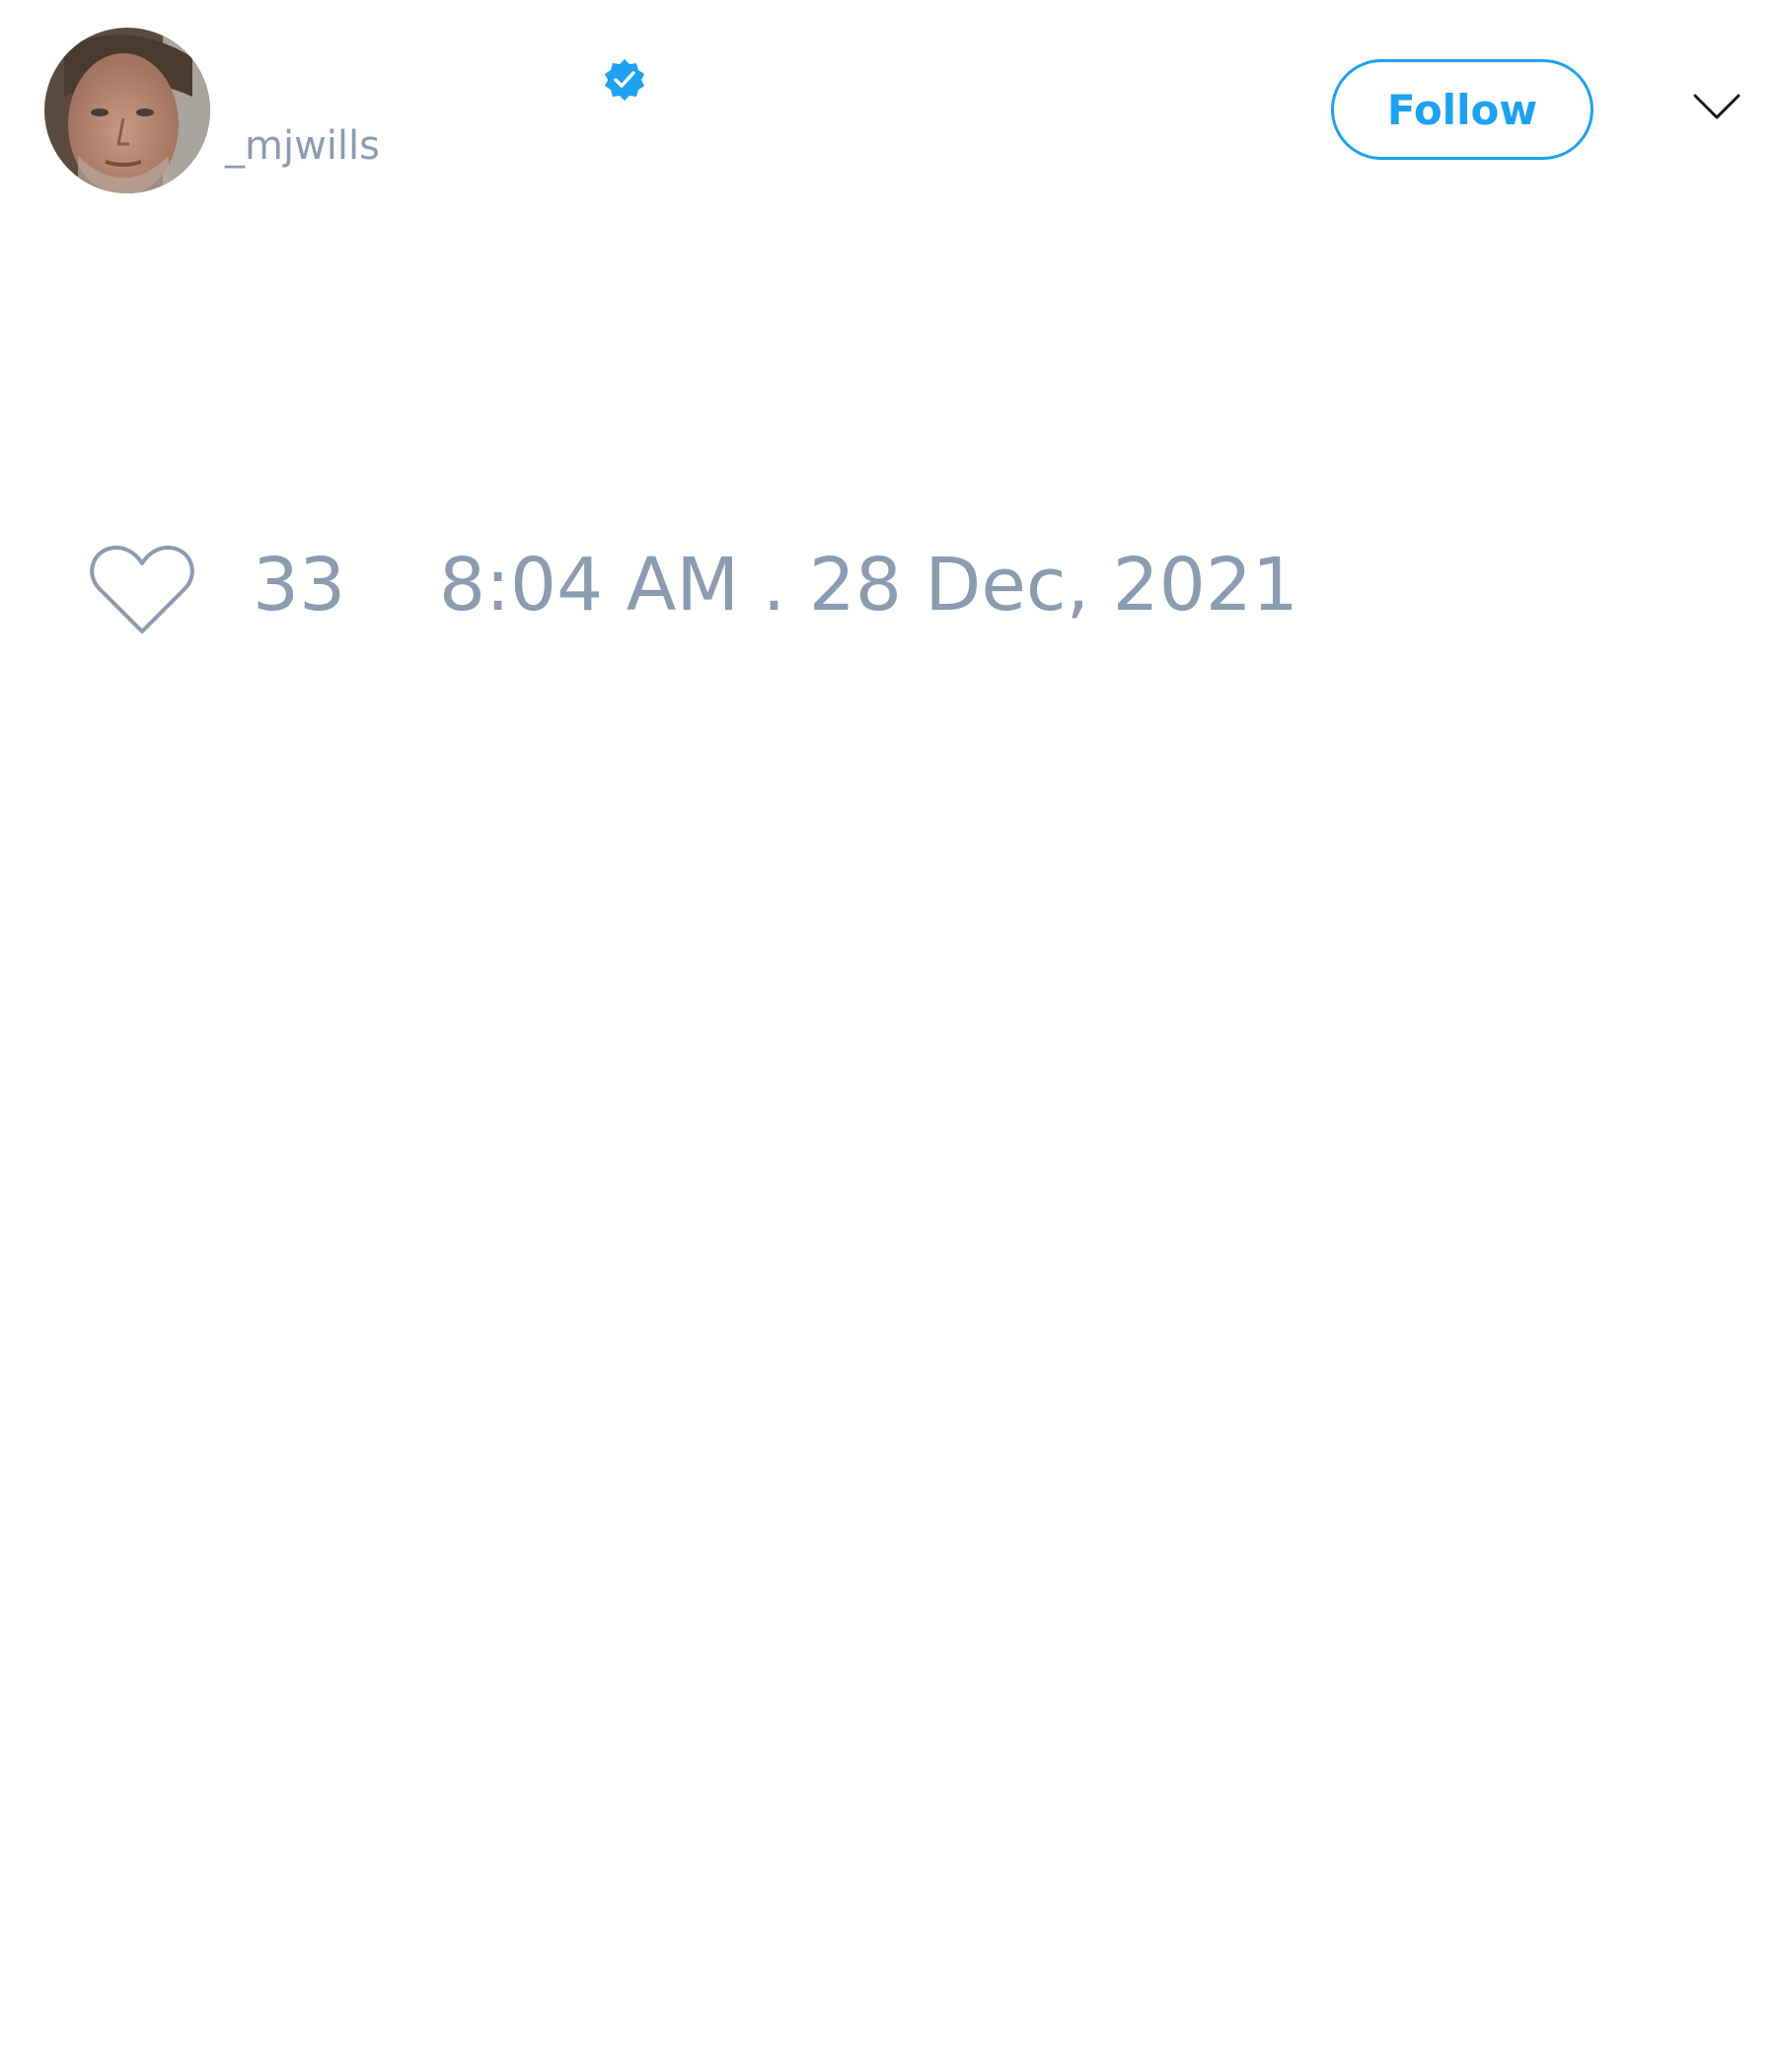  I want to click on user-portrait-icon, so click(127, 111).